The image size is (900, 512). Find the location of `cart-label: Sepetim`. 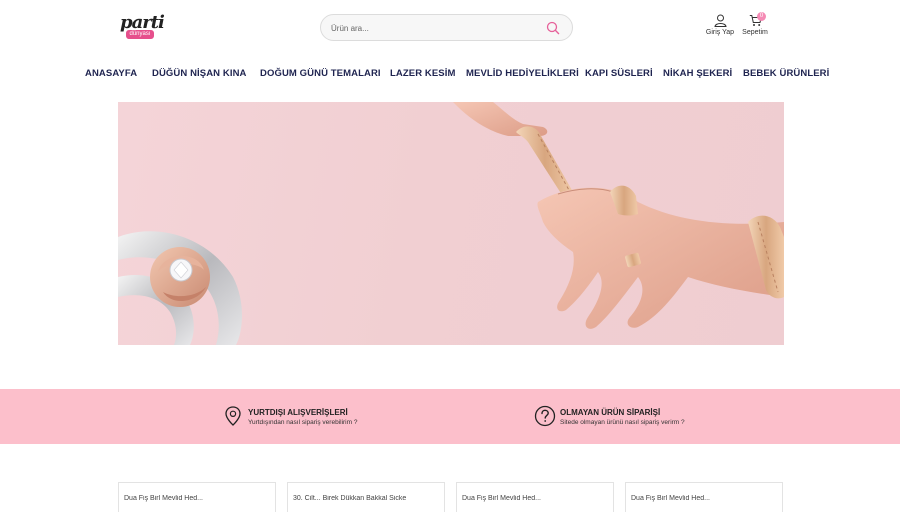

cart-label: Sepetim is located at coordinates (755, 32).